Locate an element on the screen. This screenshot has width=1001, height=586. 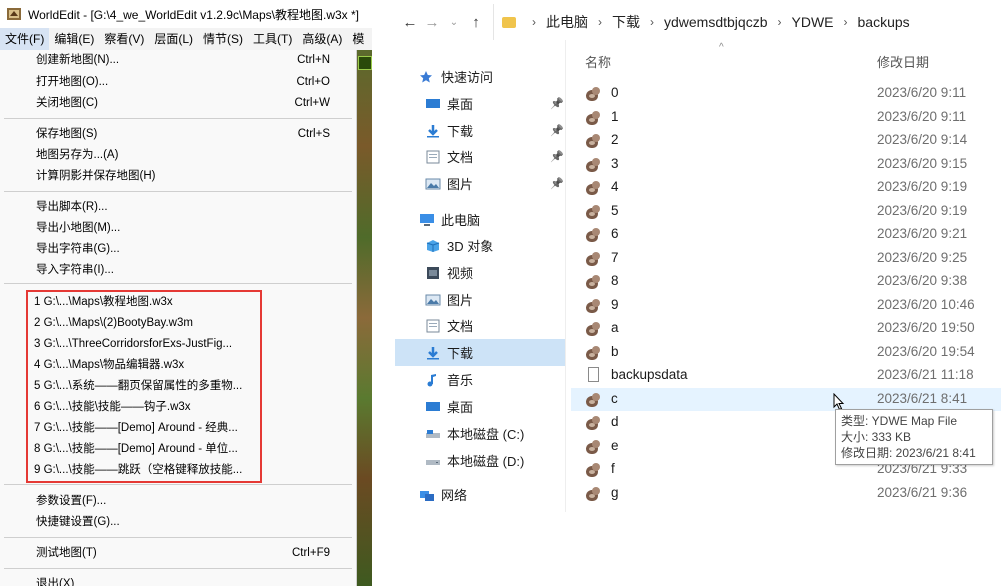
breadcrumb: › 此电脑 › 下载 › ydwemsdtbjqczb › YDWE › backups is located at coordinates (747, 22).